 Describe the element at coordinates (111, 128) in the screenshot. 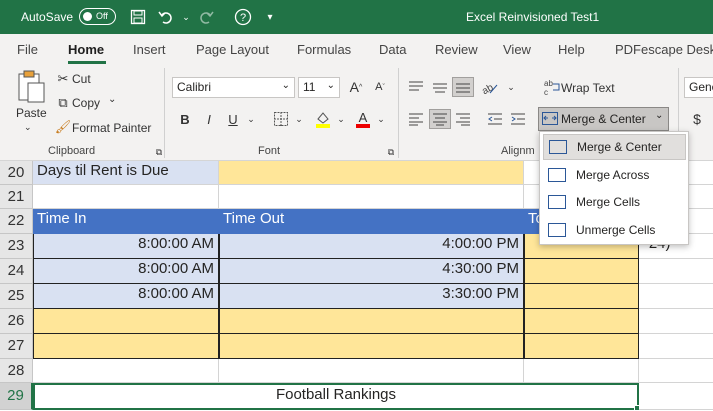

I see `format-painter-button: Format Painter` at that location.